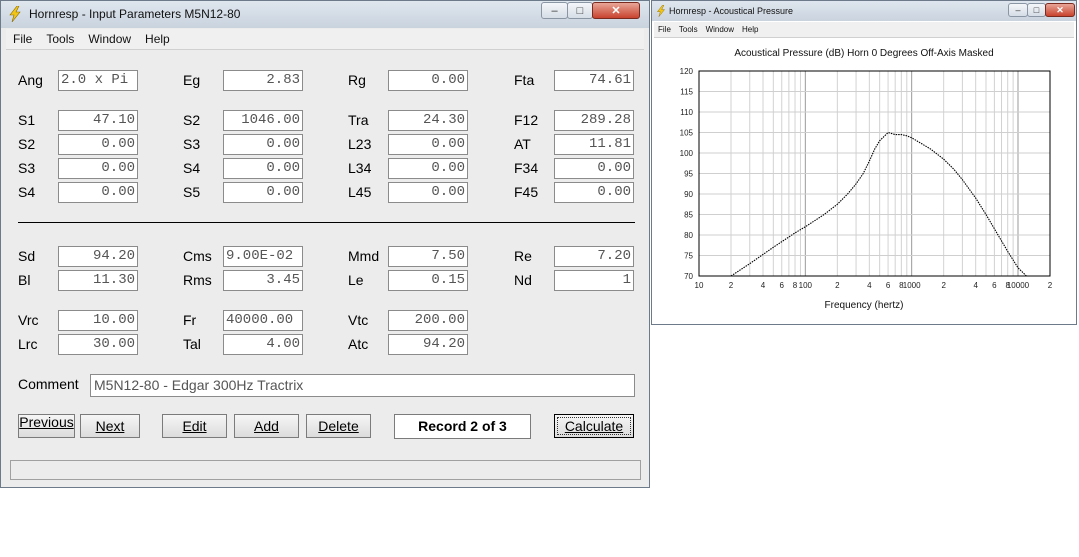 This screenshot has height=557, width=1079. Describe the element at coordinates (109, 39) in the screenshot. I see `menu-window: Window` at that location.